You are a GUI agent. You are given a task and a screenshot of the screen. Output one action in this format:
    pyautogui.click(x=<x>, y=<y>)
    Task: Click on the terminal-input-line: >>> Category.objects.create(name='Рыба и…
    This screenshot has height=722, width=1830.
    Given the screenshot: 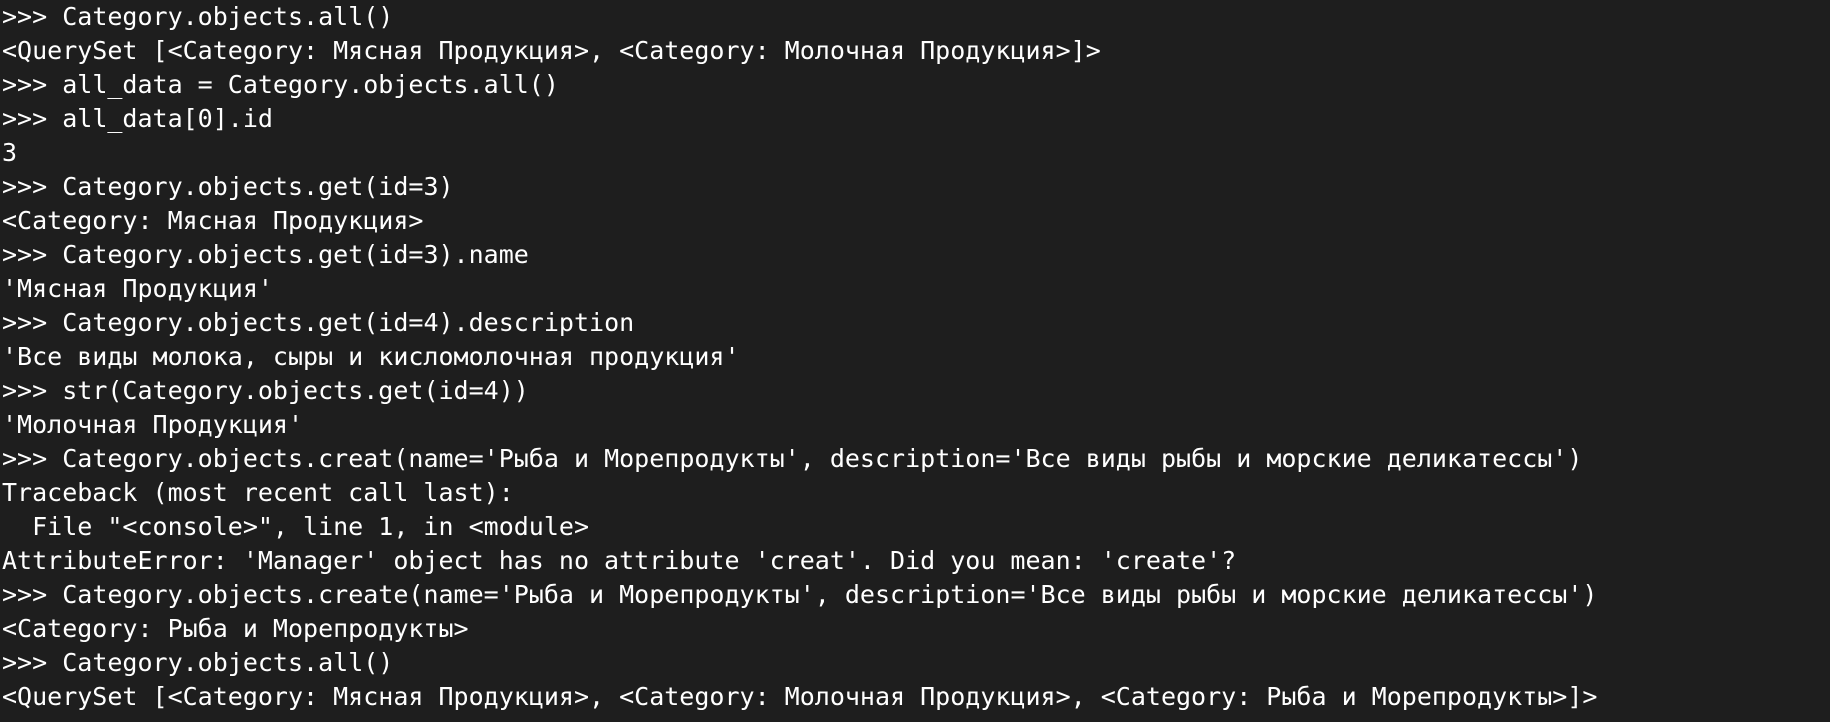 What is the action you would take?
    pyautogui.click(x=915, y=595)
    